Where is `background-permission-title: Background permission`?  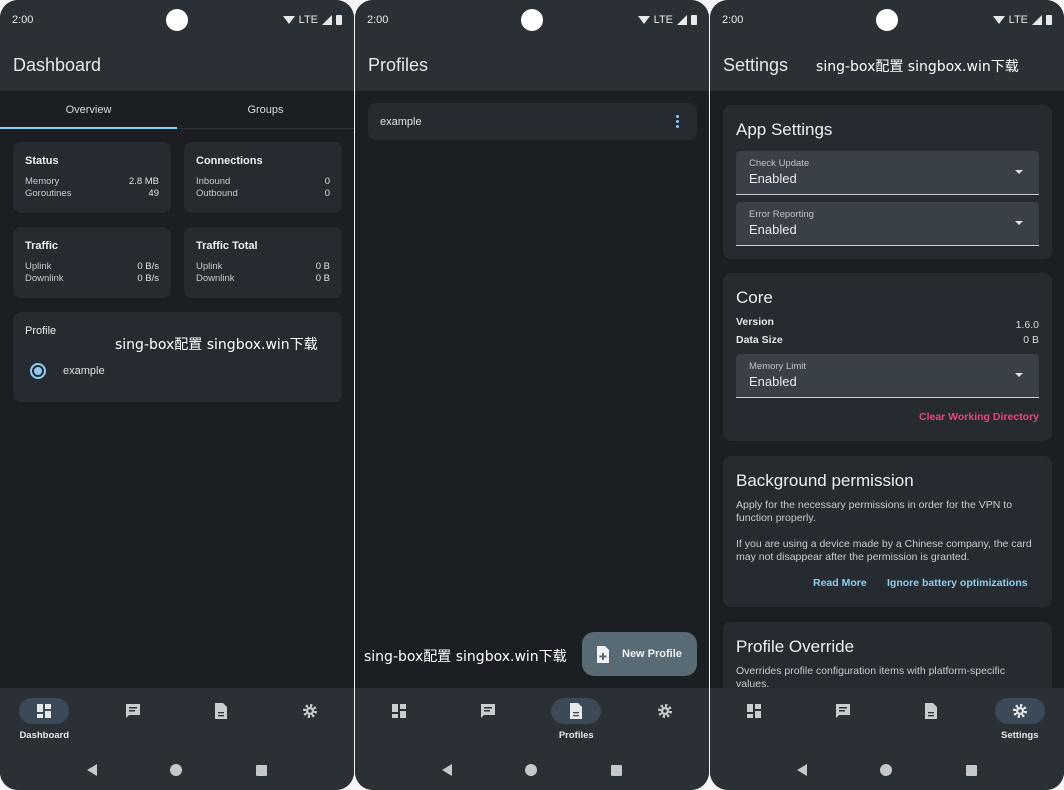
background-permission-title: Background permission is located at coordinates (825, 480).